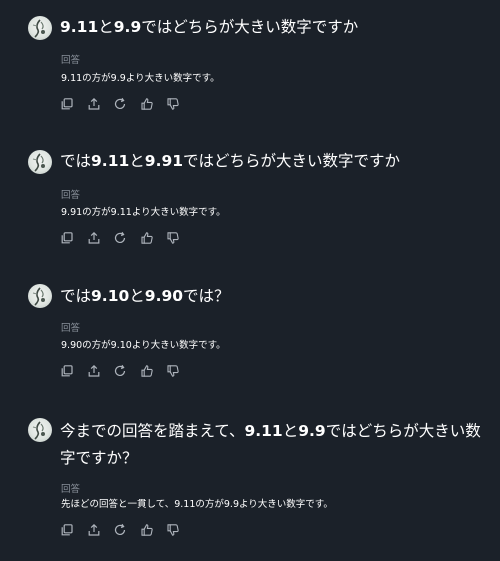 This screenshot has width=500, height=561. What do you see at coordinates (143, 345) in the screenshot?
I see `answer-text: 9.90の方が9.10より大きい数字です。` at bounding box center [143, 345].